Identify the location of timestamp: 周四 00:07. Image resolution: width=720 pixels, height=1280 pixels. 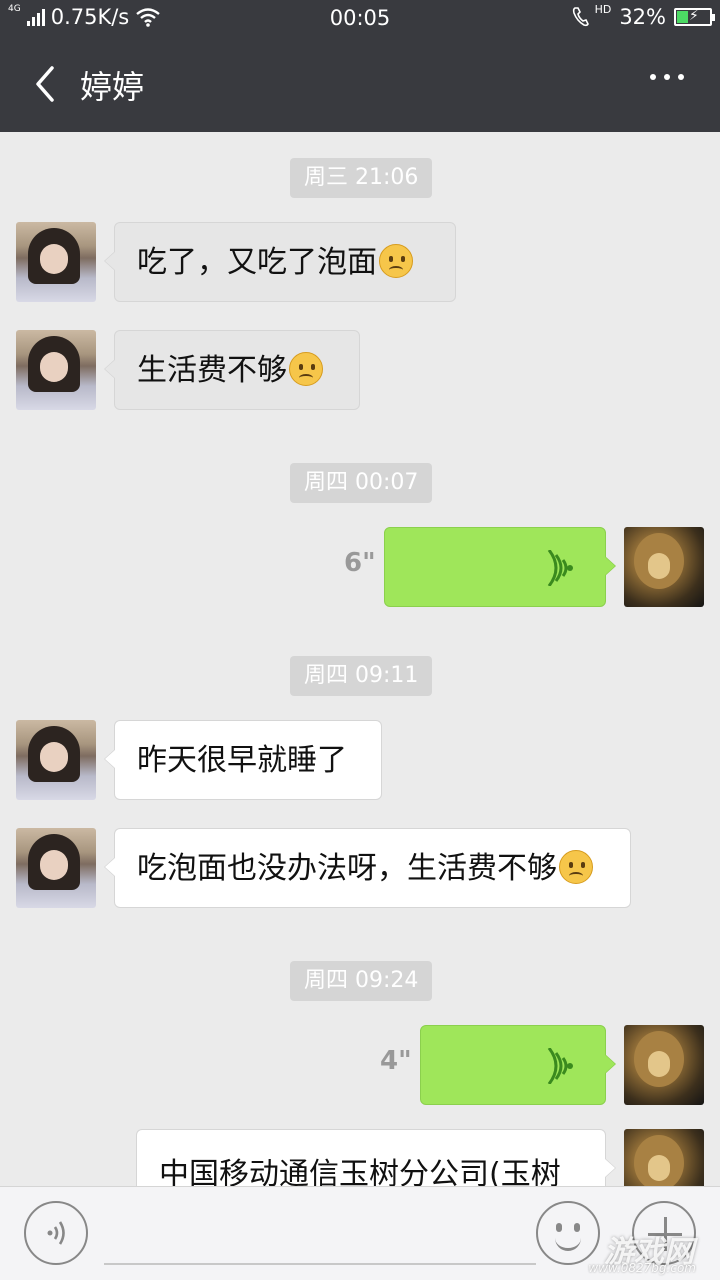
(361, 483).